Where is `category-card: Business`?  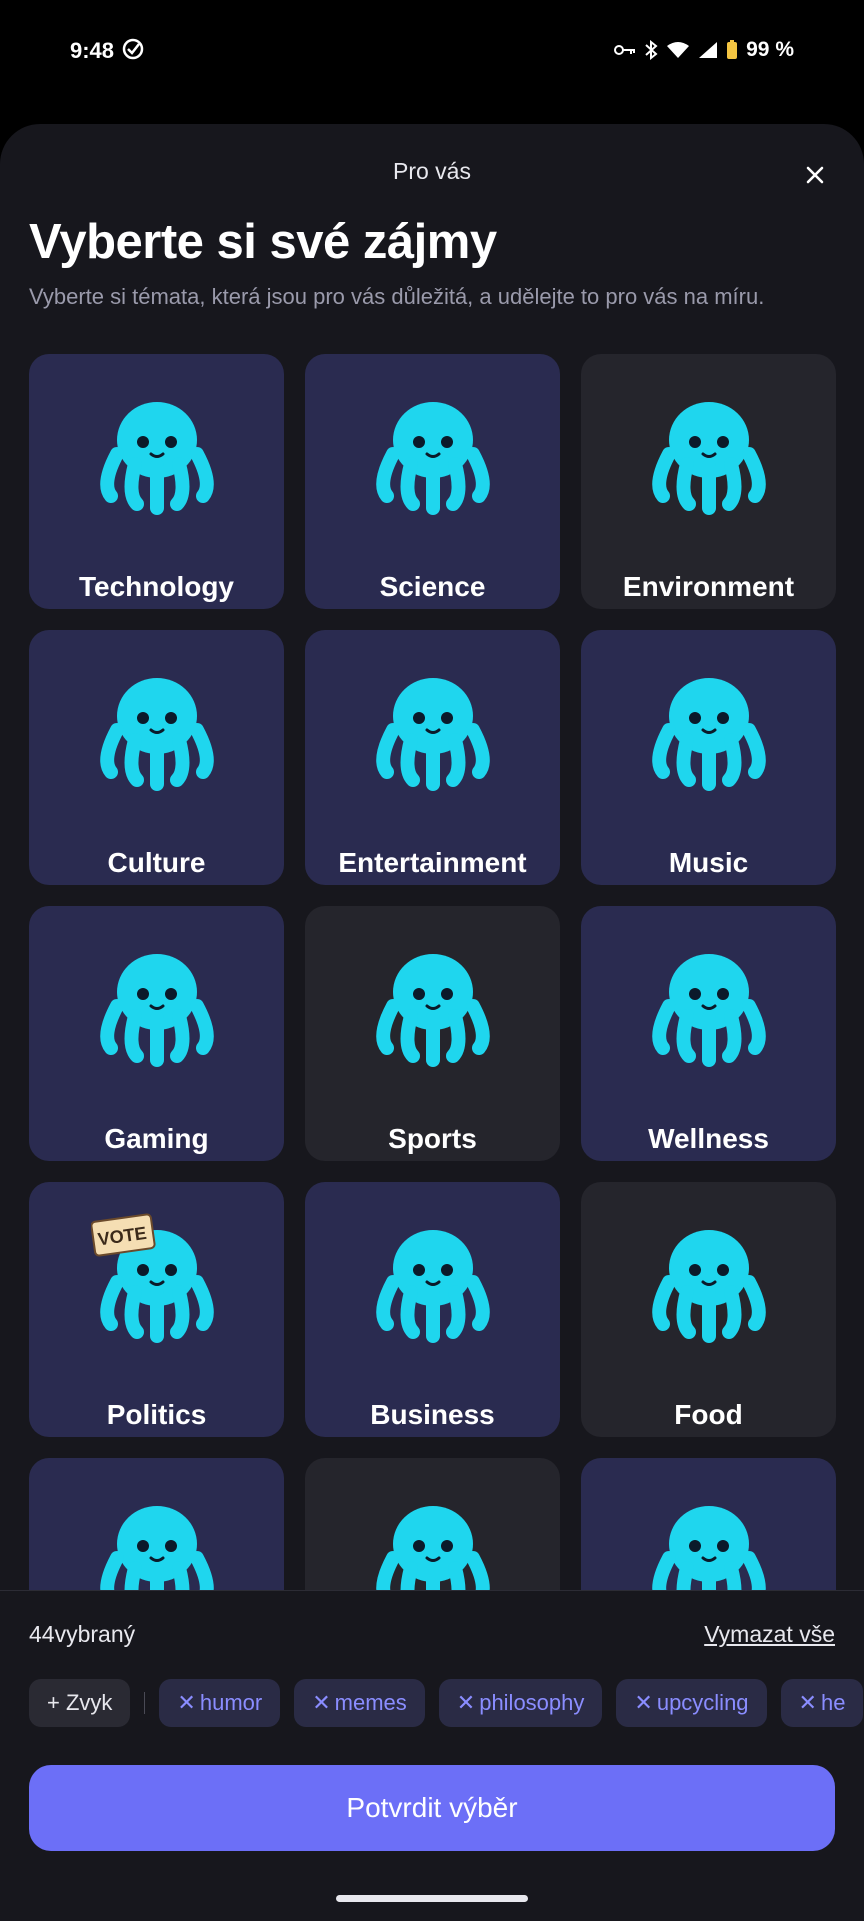
category-card: Business is located at coordinates (432, 1309).